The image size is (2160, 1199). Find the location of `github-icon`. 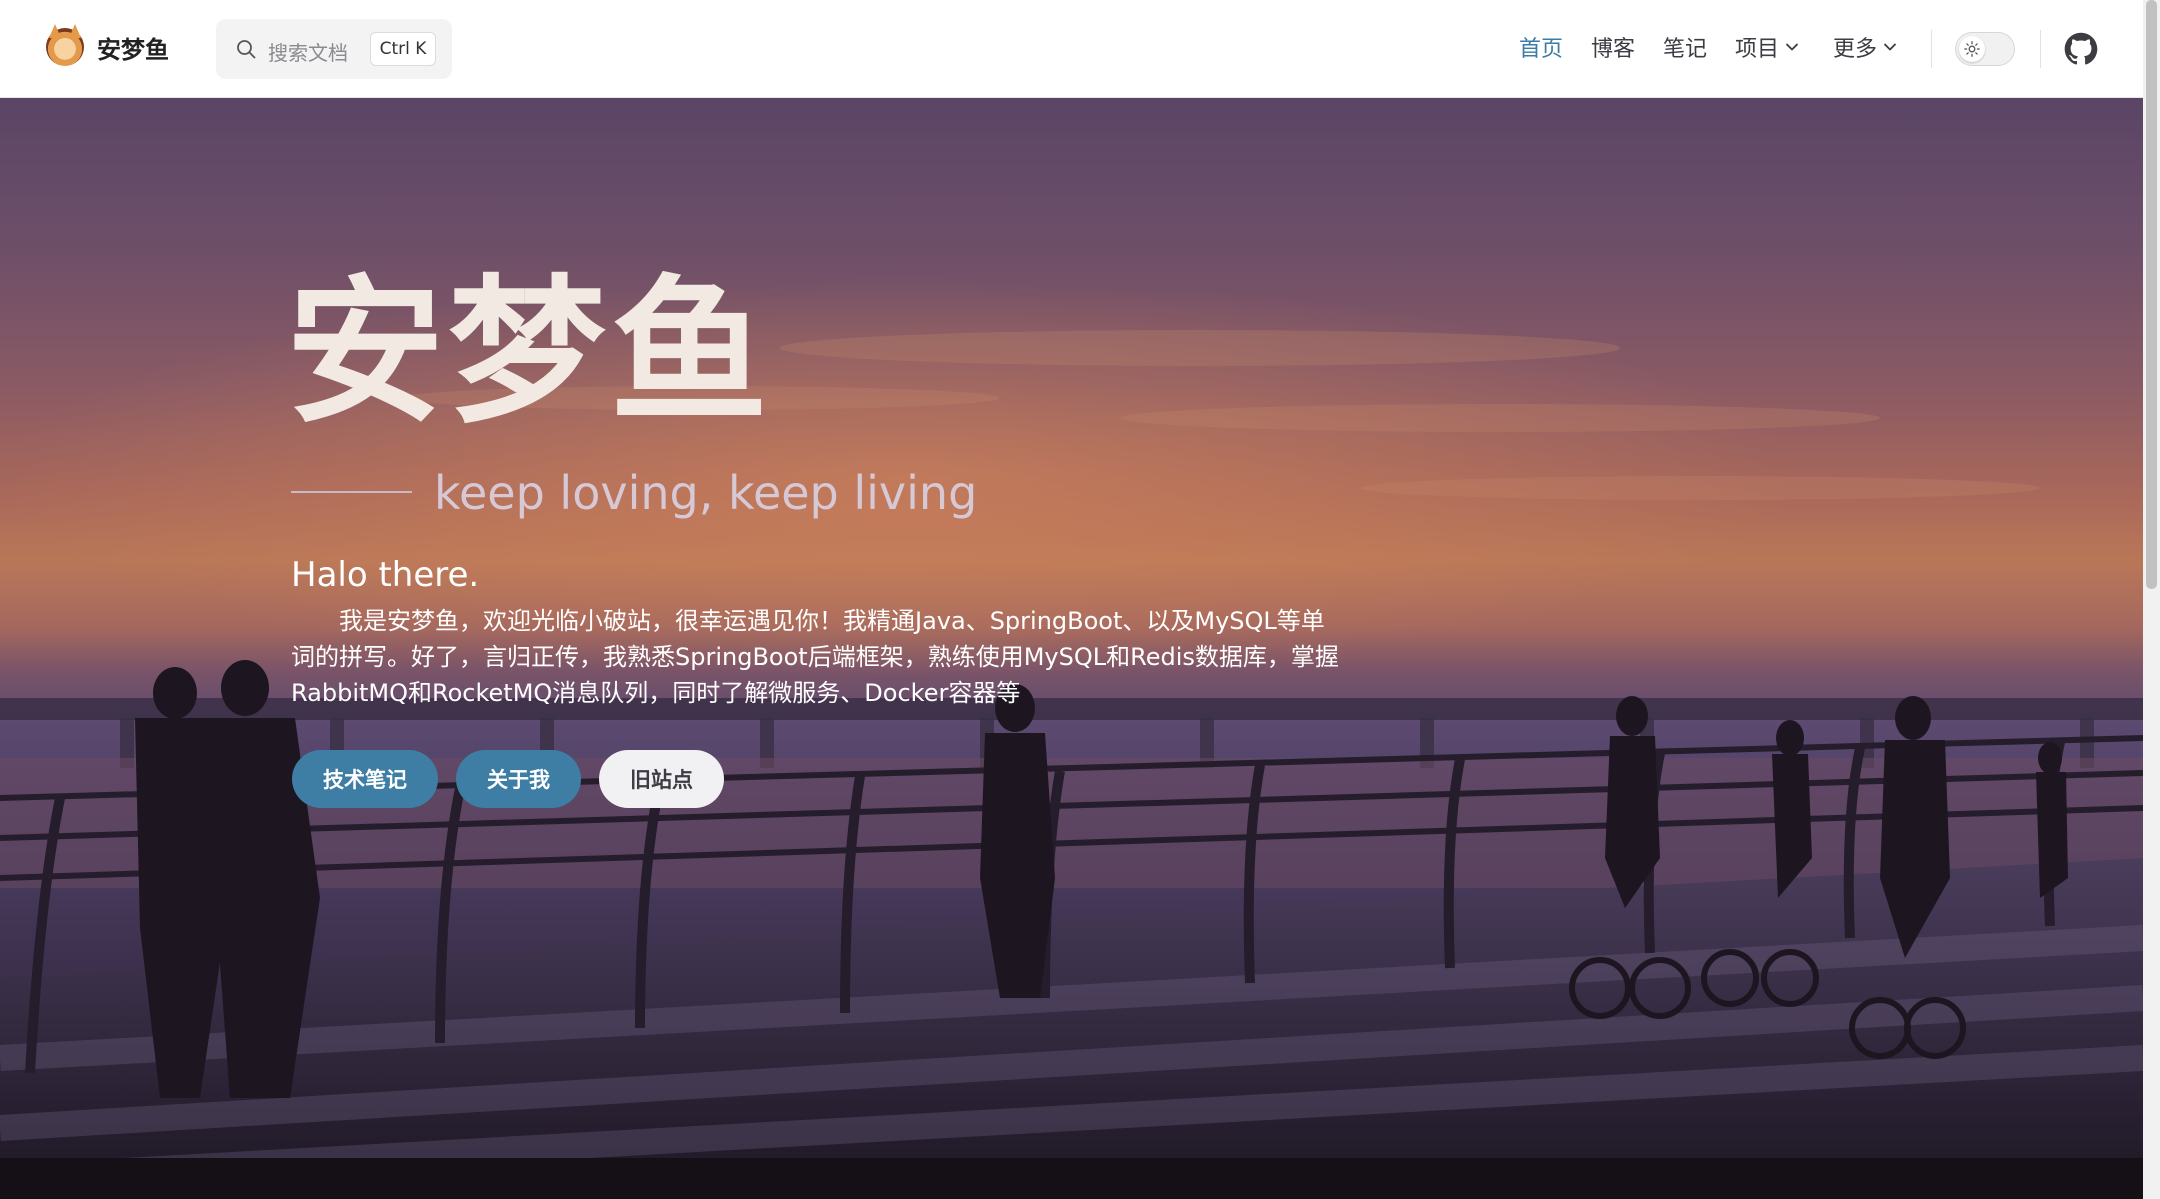

github-icon is located at coordinates (2081, 49).